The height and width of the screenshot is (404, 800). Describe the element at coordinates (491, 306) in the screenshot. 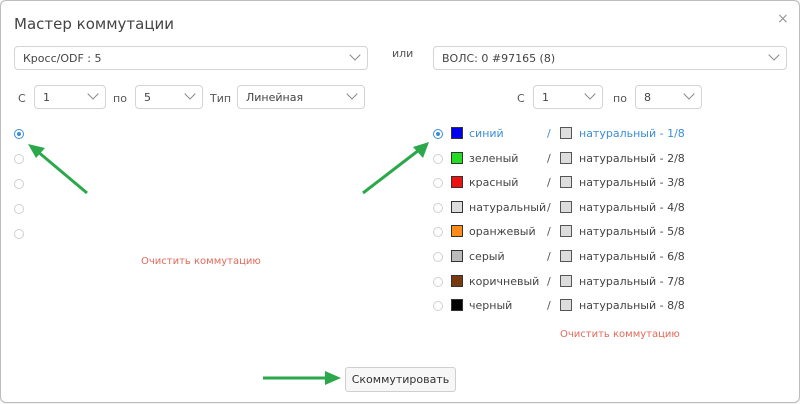

I see `fiber-name: черный` at that location.